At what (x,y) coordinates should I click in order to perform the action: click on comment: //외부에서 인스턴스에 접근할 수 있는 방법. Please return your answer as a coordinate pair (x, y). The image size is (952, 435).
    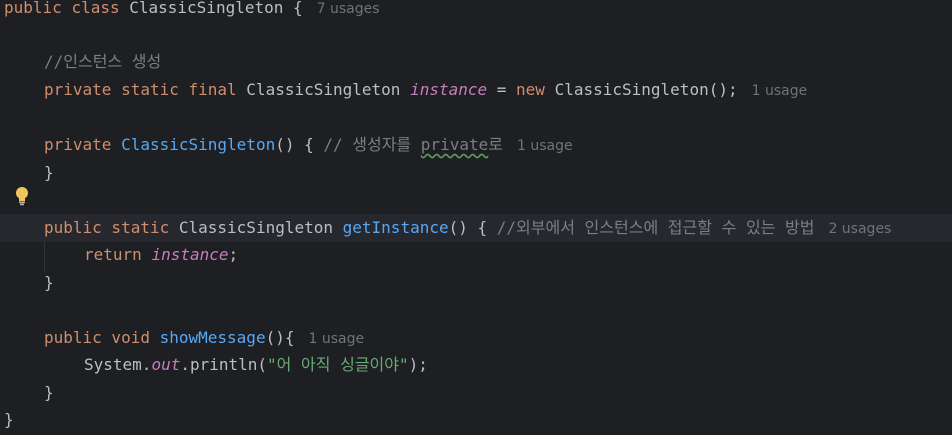
    Looking at the image, I should click on (655, 227).